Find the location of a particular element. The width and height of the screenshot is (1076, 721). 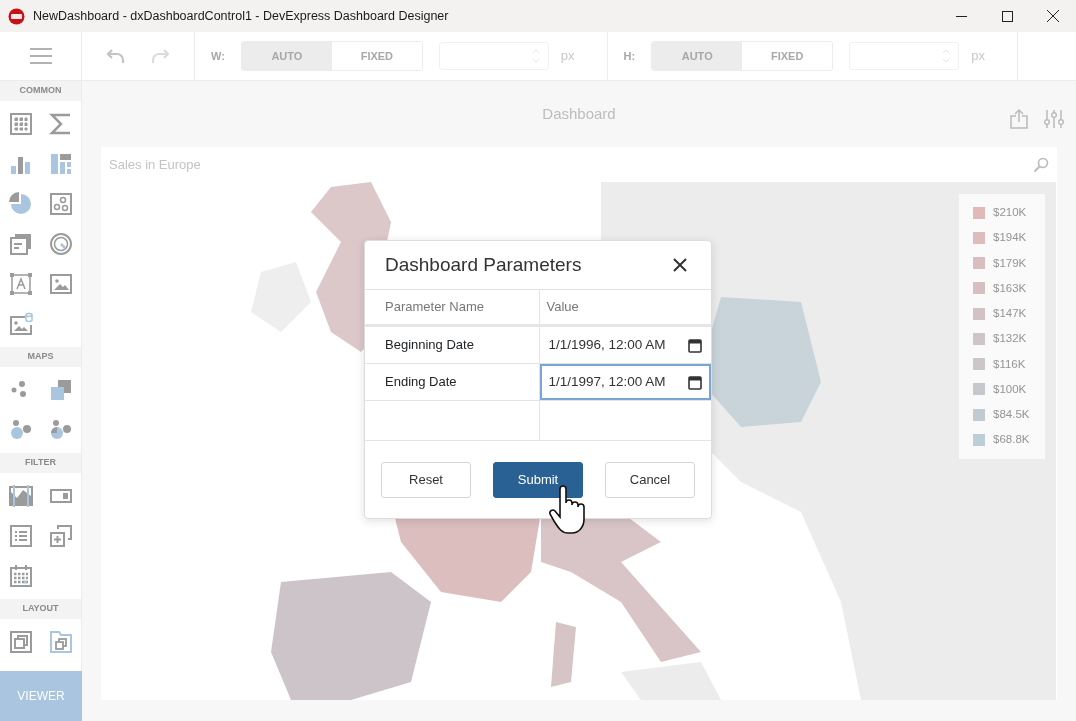

legend-label: $179K is located at coordinates (1010, 263).